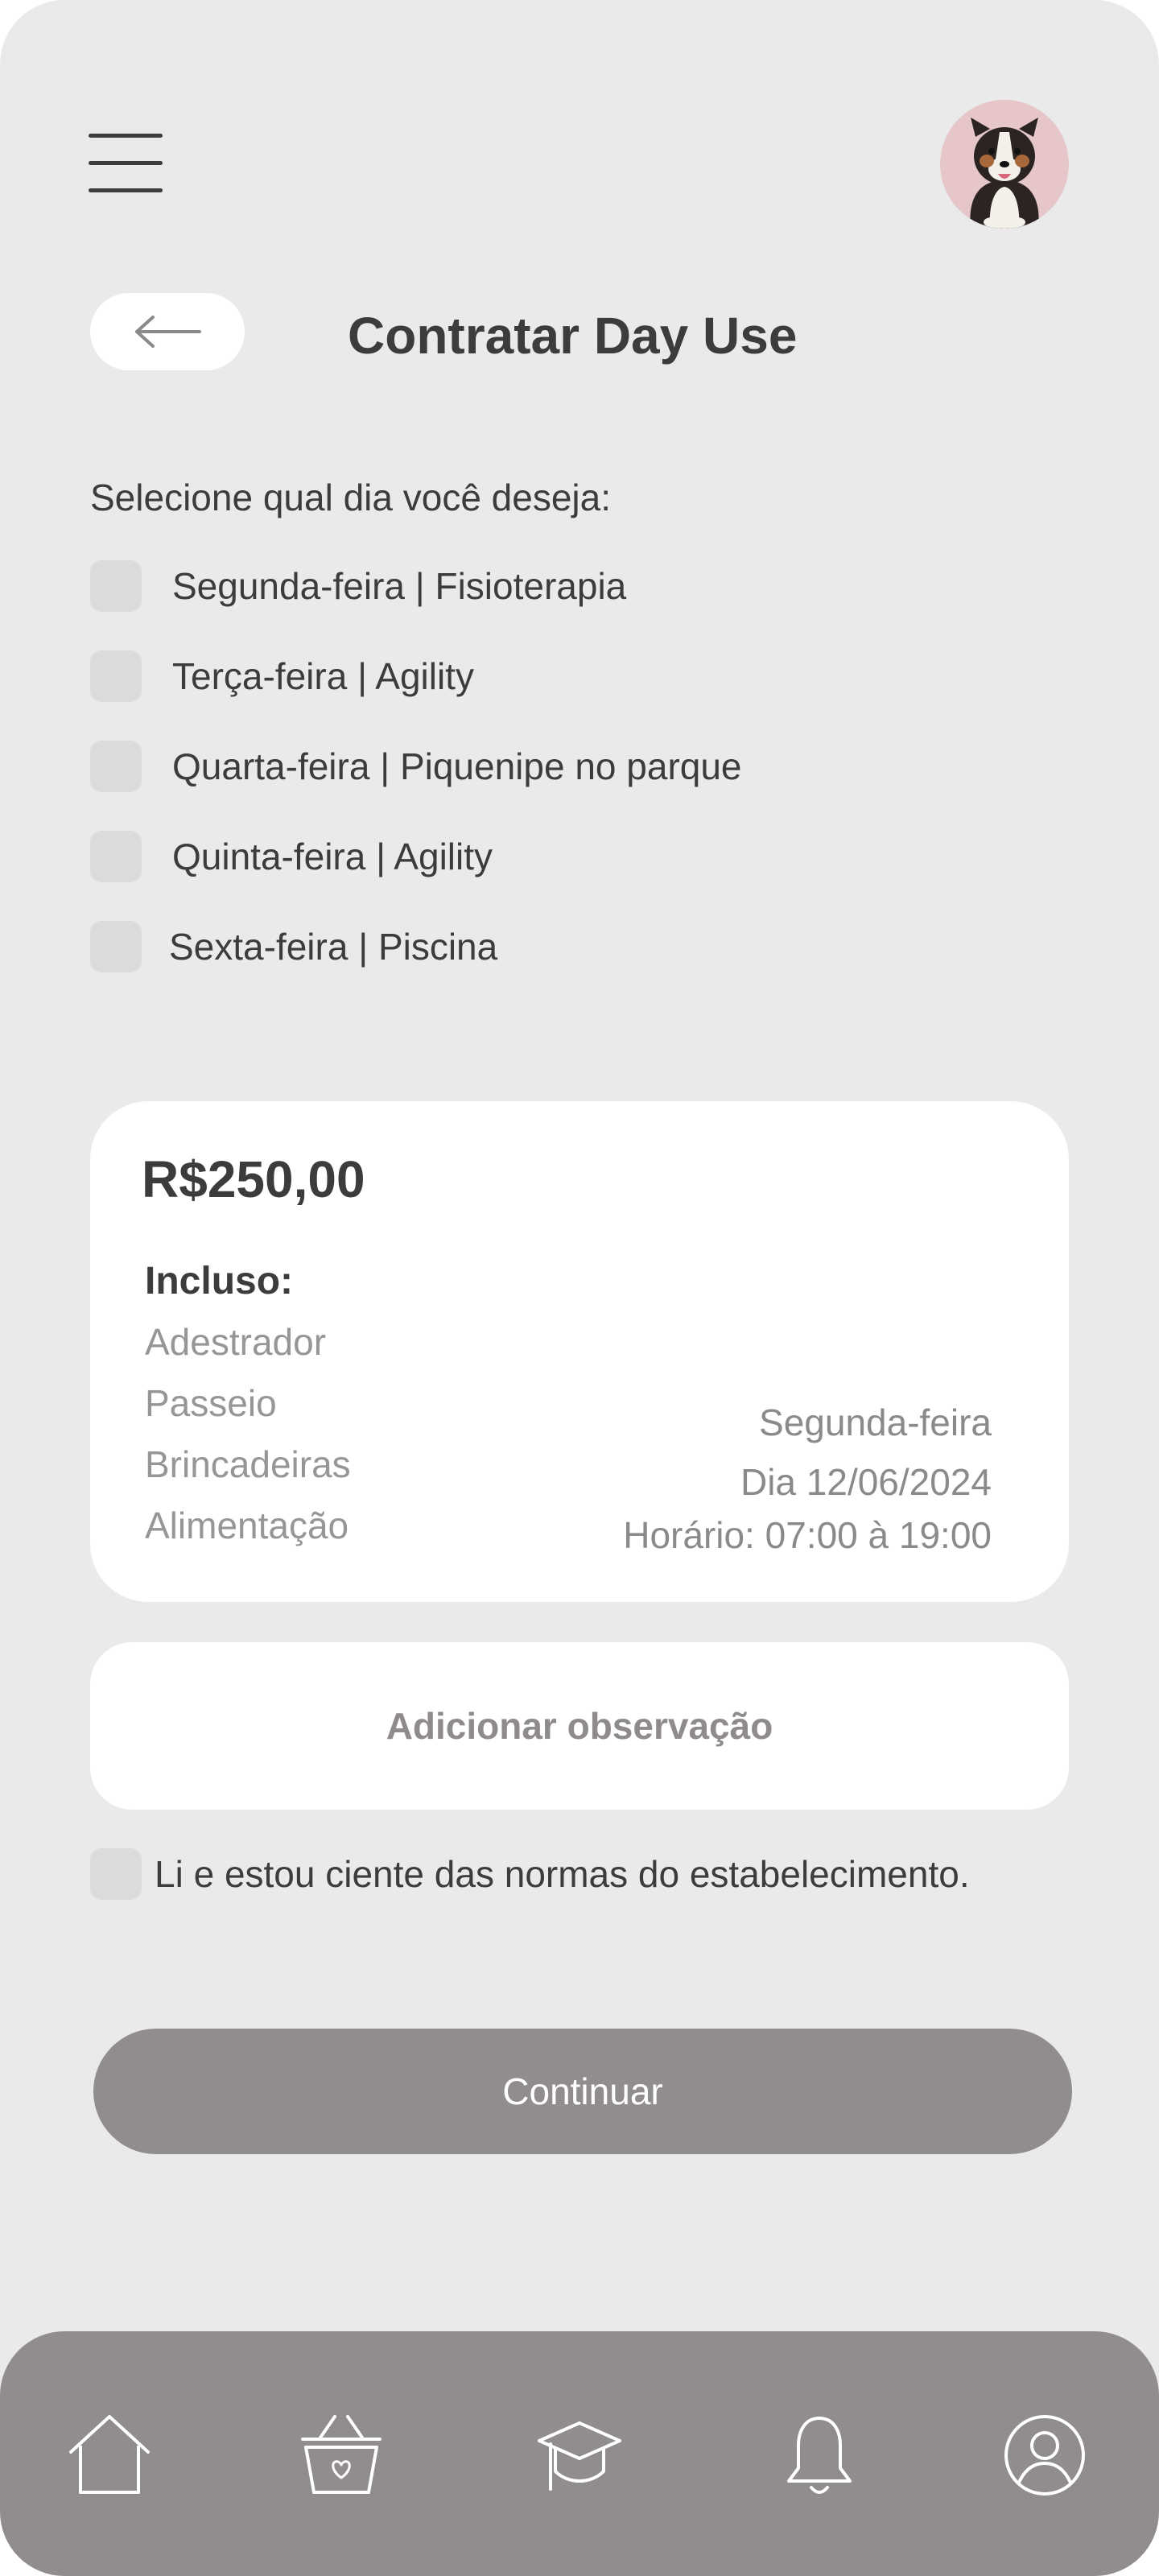 This screenshot has width=1159, height=2576. I want to click on included-item: Passeio, so click(211, 1403).